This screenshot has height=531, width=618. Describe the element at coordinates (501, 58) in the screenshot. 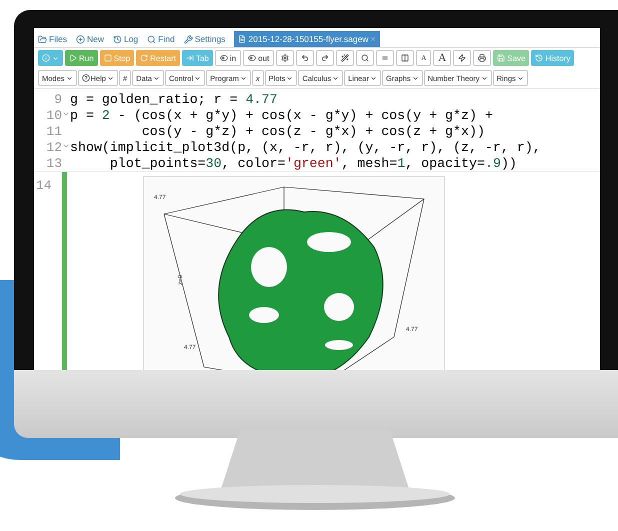

I see `save-icon` at that location.